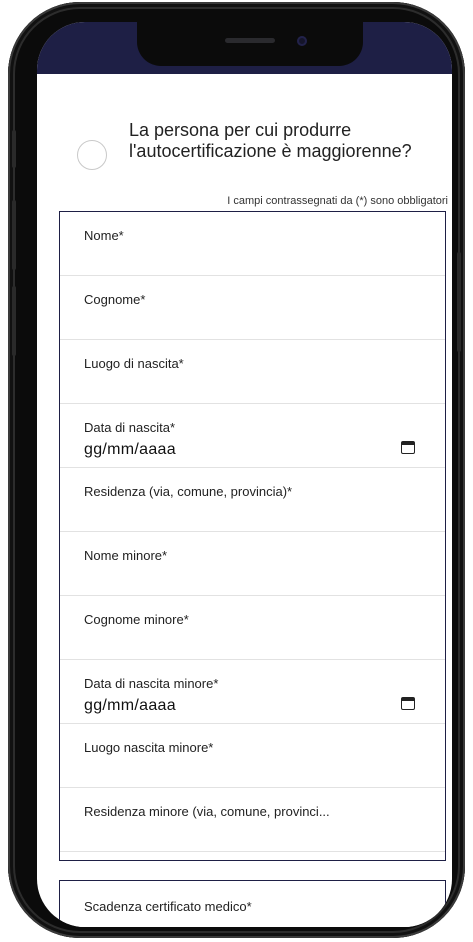 Image resolution: width=473 pixels, height=942 pixels. Describe the element at coordinates (252, 756) in the screenshot. I see `field-luogo-nascita-minore: Luogo nascita minore*` at that location.